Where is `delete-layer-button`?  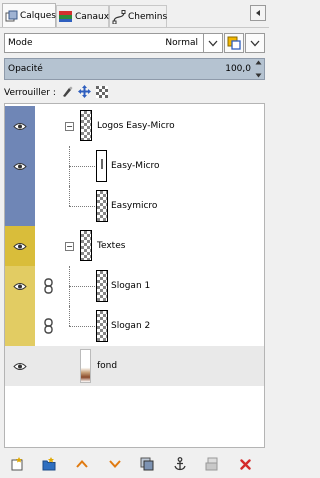 delete-layer-button is located at coordinates (245, 464).